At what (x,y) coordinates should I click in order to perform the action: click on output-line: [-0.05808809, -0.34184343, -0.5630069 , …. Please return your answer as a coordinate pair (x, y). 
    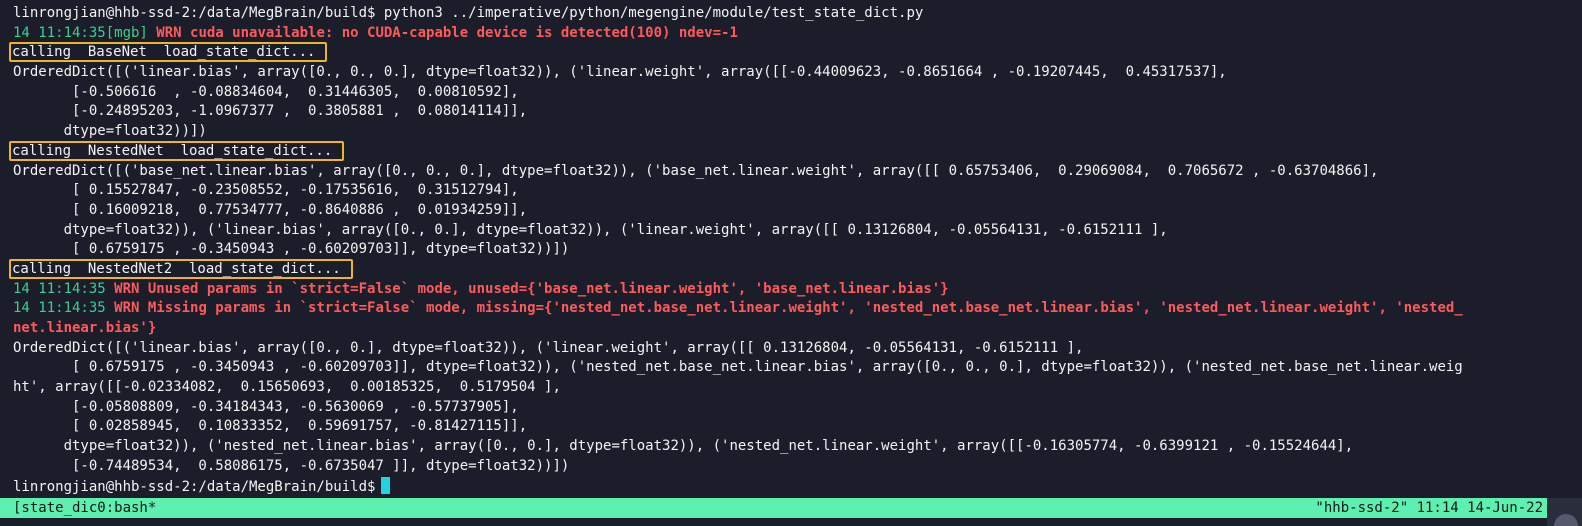
    Looking at the image, I should click on (266, 406).